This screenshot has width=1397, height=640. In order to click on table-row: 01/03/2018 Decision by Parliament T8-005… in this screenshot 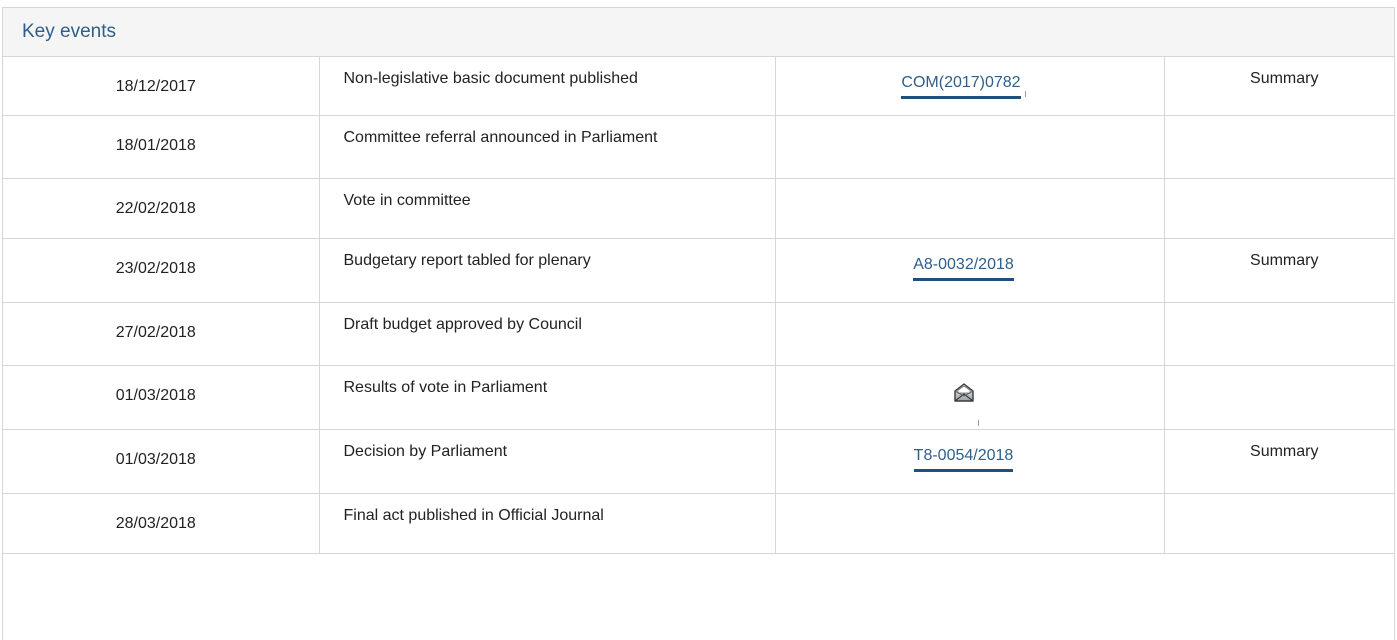, I will do `click(698, 461)`.